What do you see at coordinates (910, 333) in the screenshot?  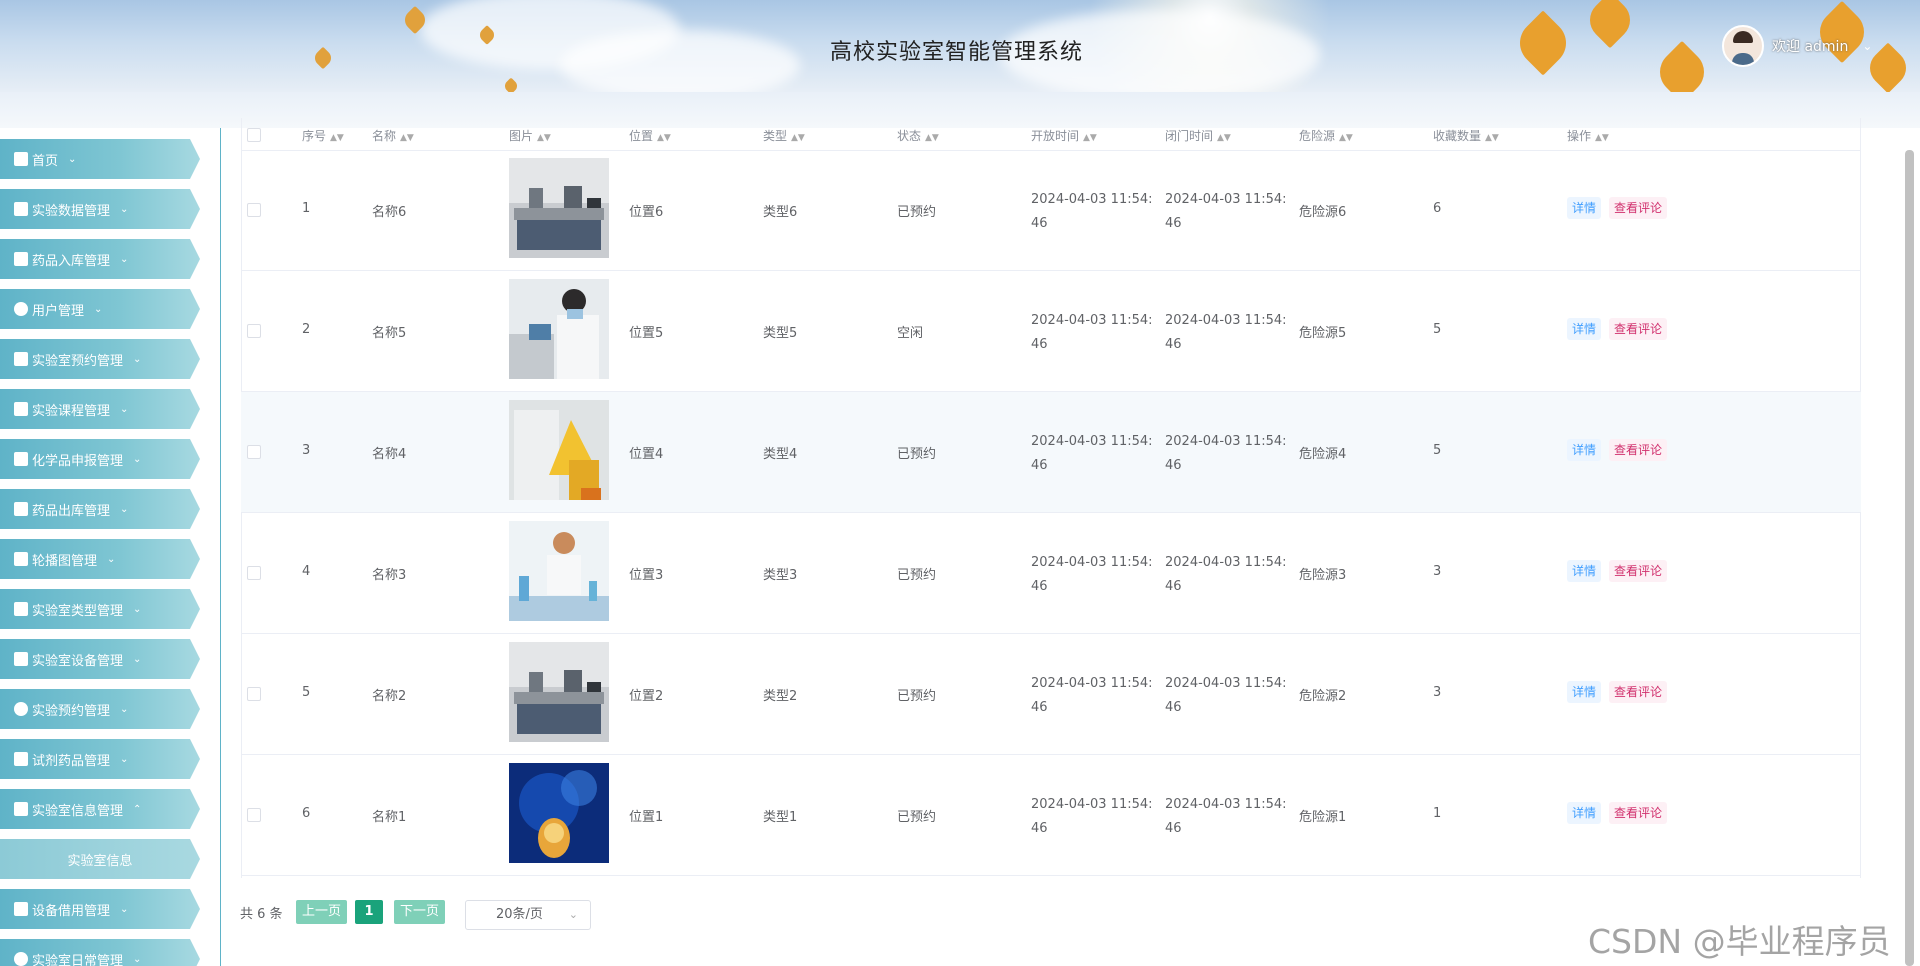 I see `cell-status: 空闲` at bounding box center [910, 333].